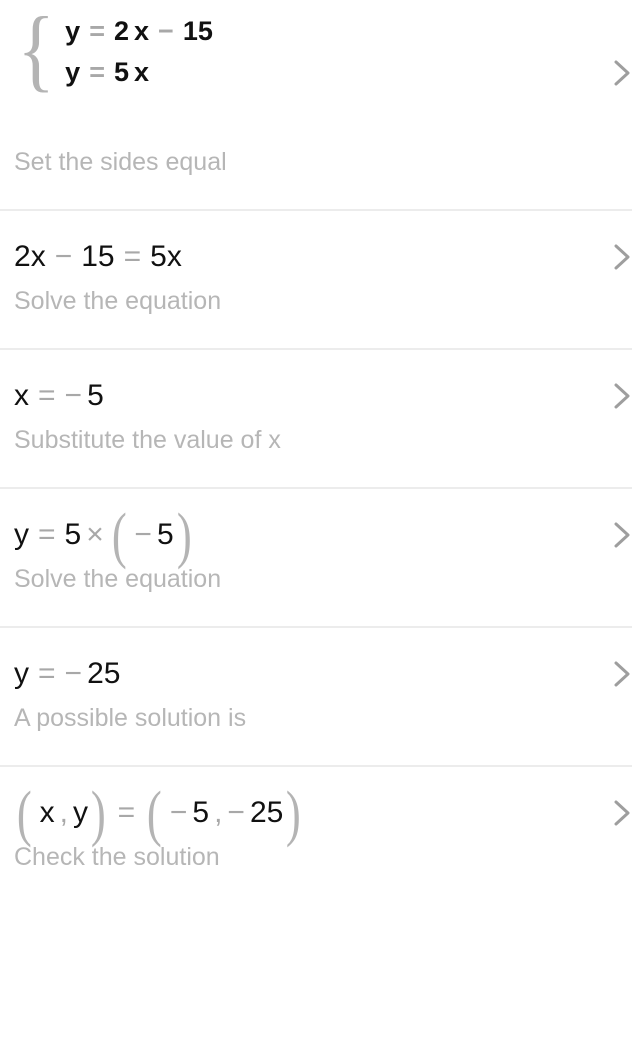  What do you see at coordinates (95, 534) in the screenshot?
I see `multiplication-sign: ×` at bounding box center [95, 534].